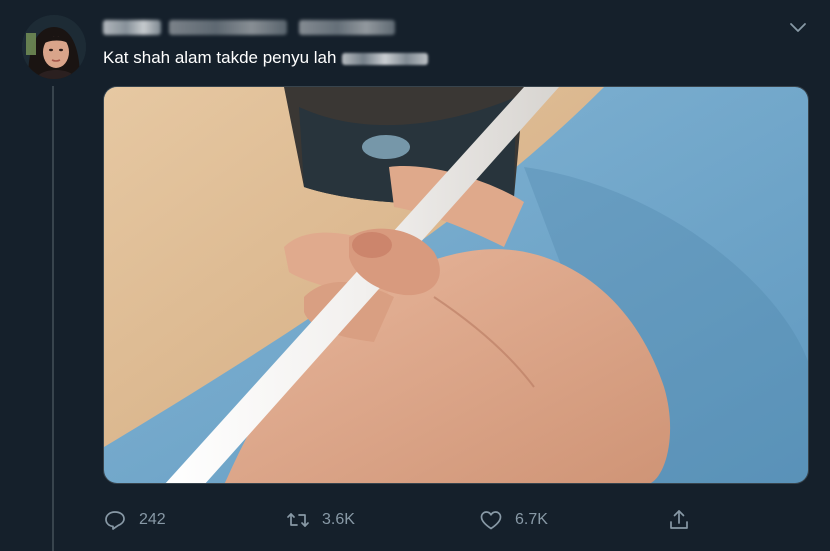 The image size is (830, 551). I want to click on tweet-actions: 242 3.6K 6.7K, so click(403, 520).